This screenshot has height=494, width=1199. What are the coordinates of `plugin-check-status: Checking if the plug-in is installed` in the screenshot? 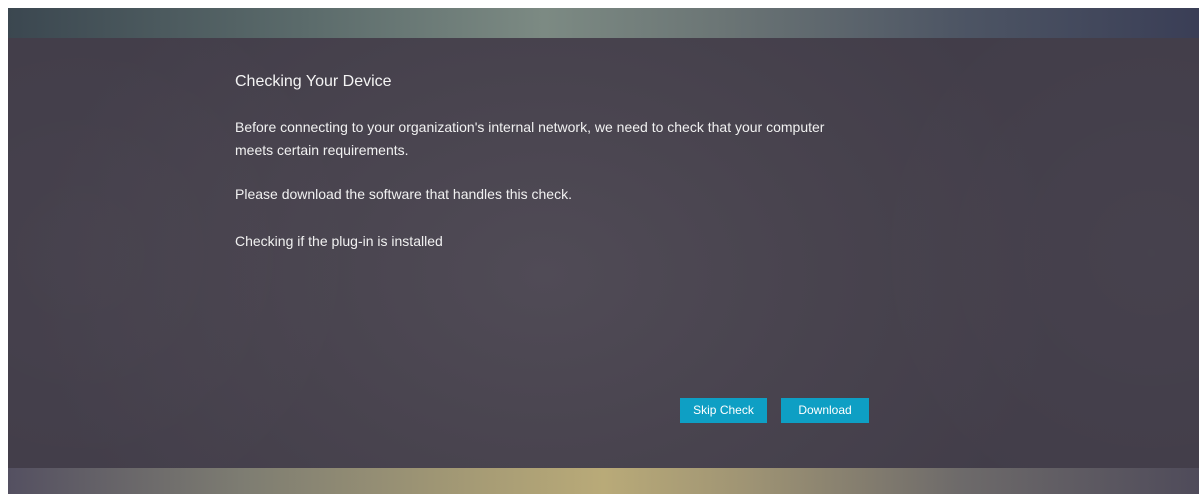 It's located at (339, 241).